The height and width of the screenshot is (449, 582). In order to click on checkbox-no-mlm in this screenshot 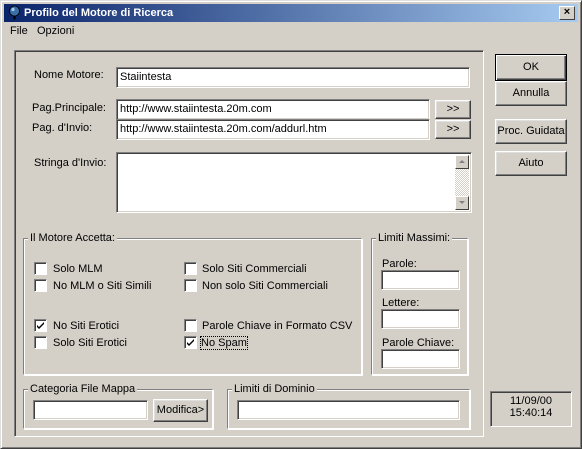, I will do `click(40, 285)`.